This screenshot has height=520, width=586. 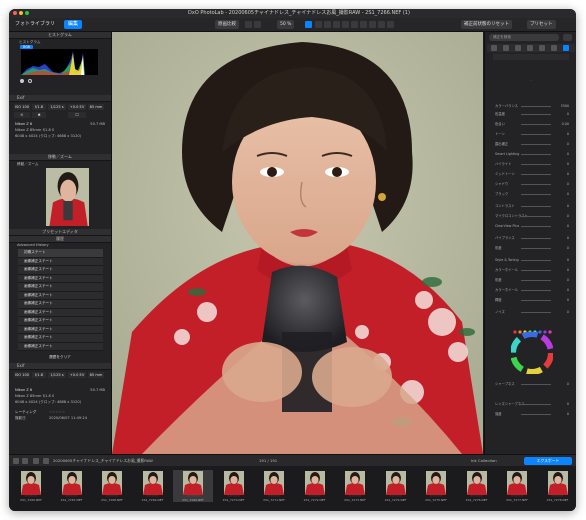 What do you see at coordinates (25, 461) in the screenshot?
I see `sort-icon` at bounding box center [25, 461].